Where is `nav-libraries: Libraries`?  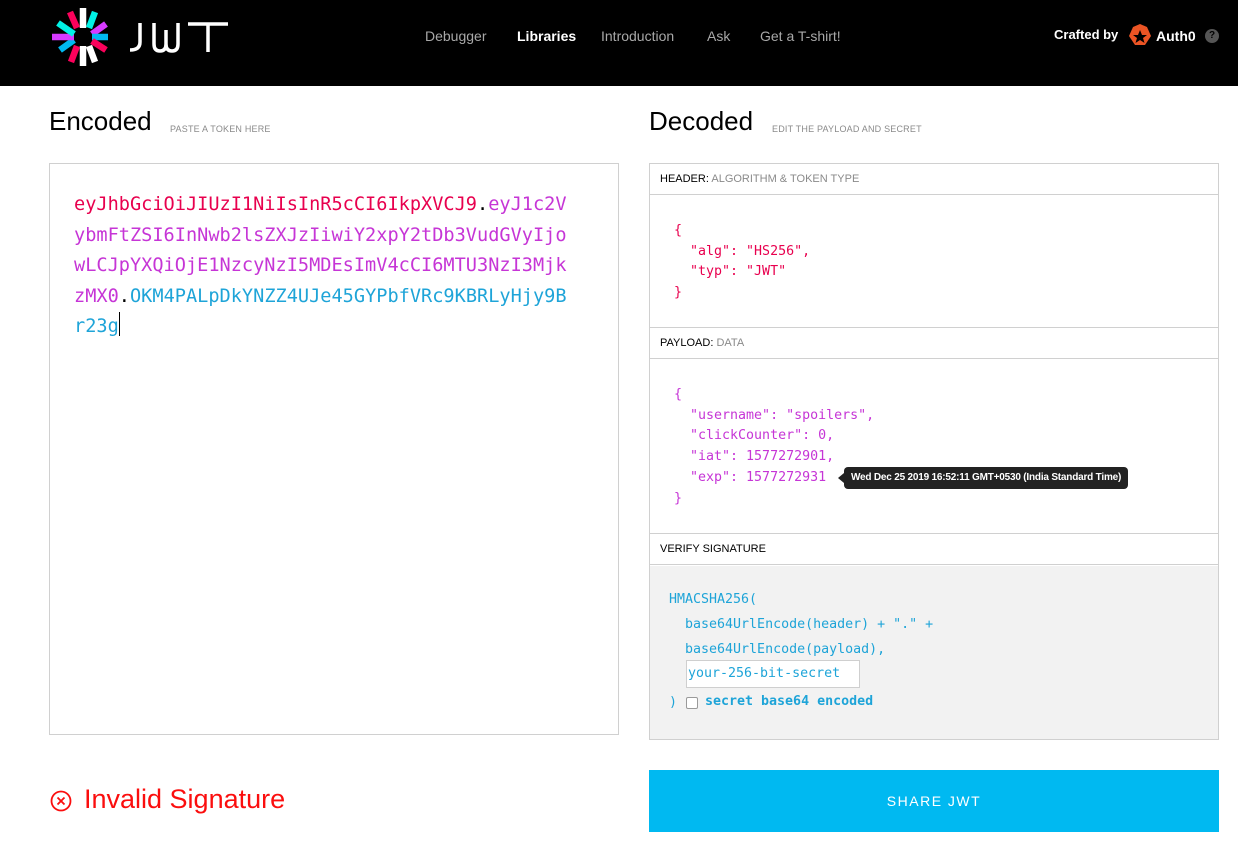
nav-libraries: Libraries is located at coordinates (546, 36).